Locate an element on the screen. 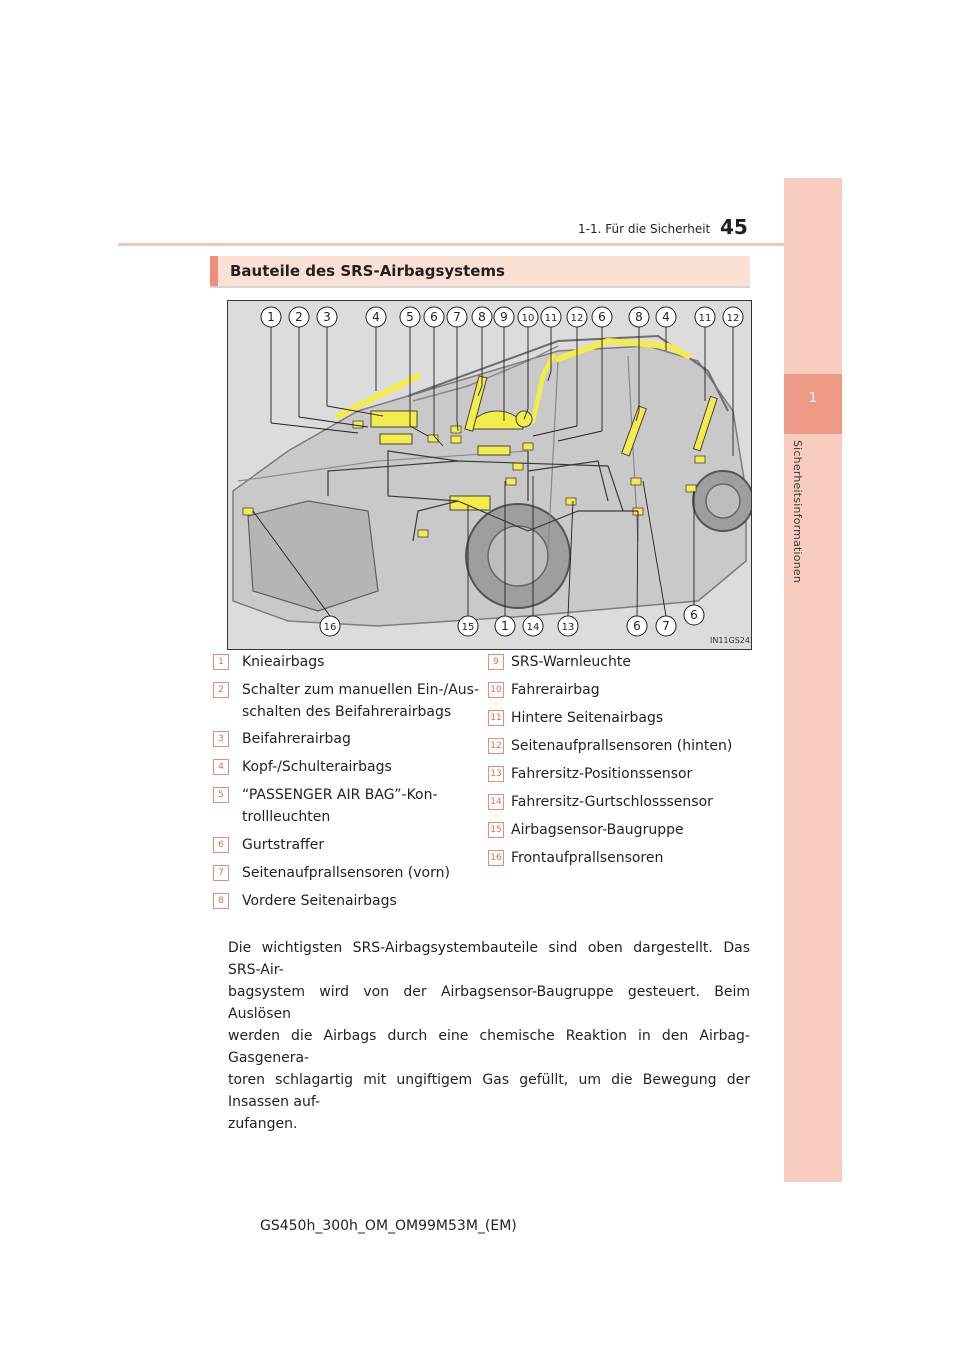  knee-airbag-driver is located at coordinates (494, 450).